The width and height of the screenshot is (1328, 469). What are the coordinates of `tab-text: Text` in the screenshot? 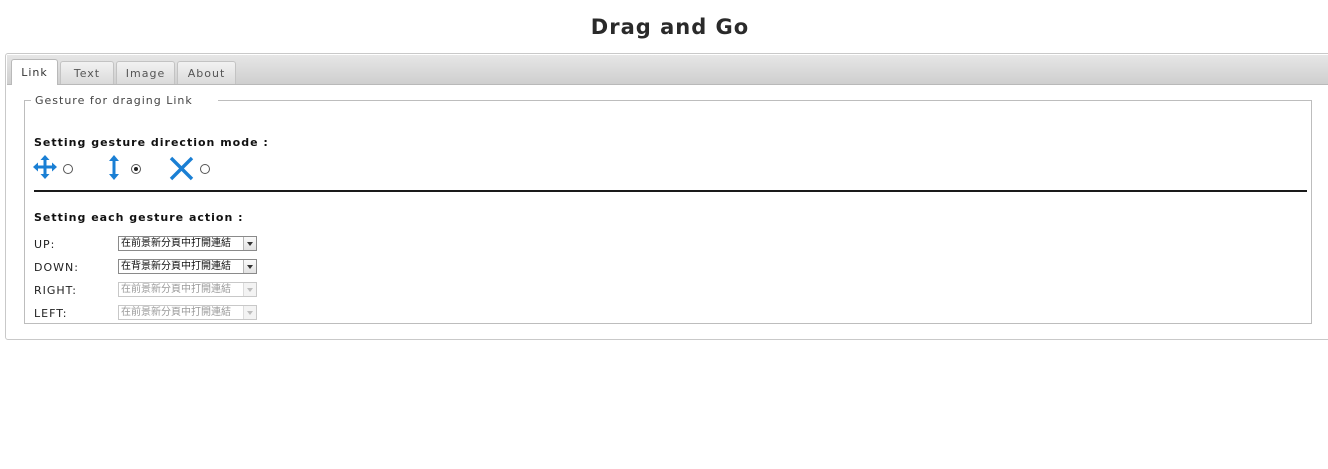 It's located at (87, 72).